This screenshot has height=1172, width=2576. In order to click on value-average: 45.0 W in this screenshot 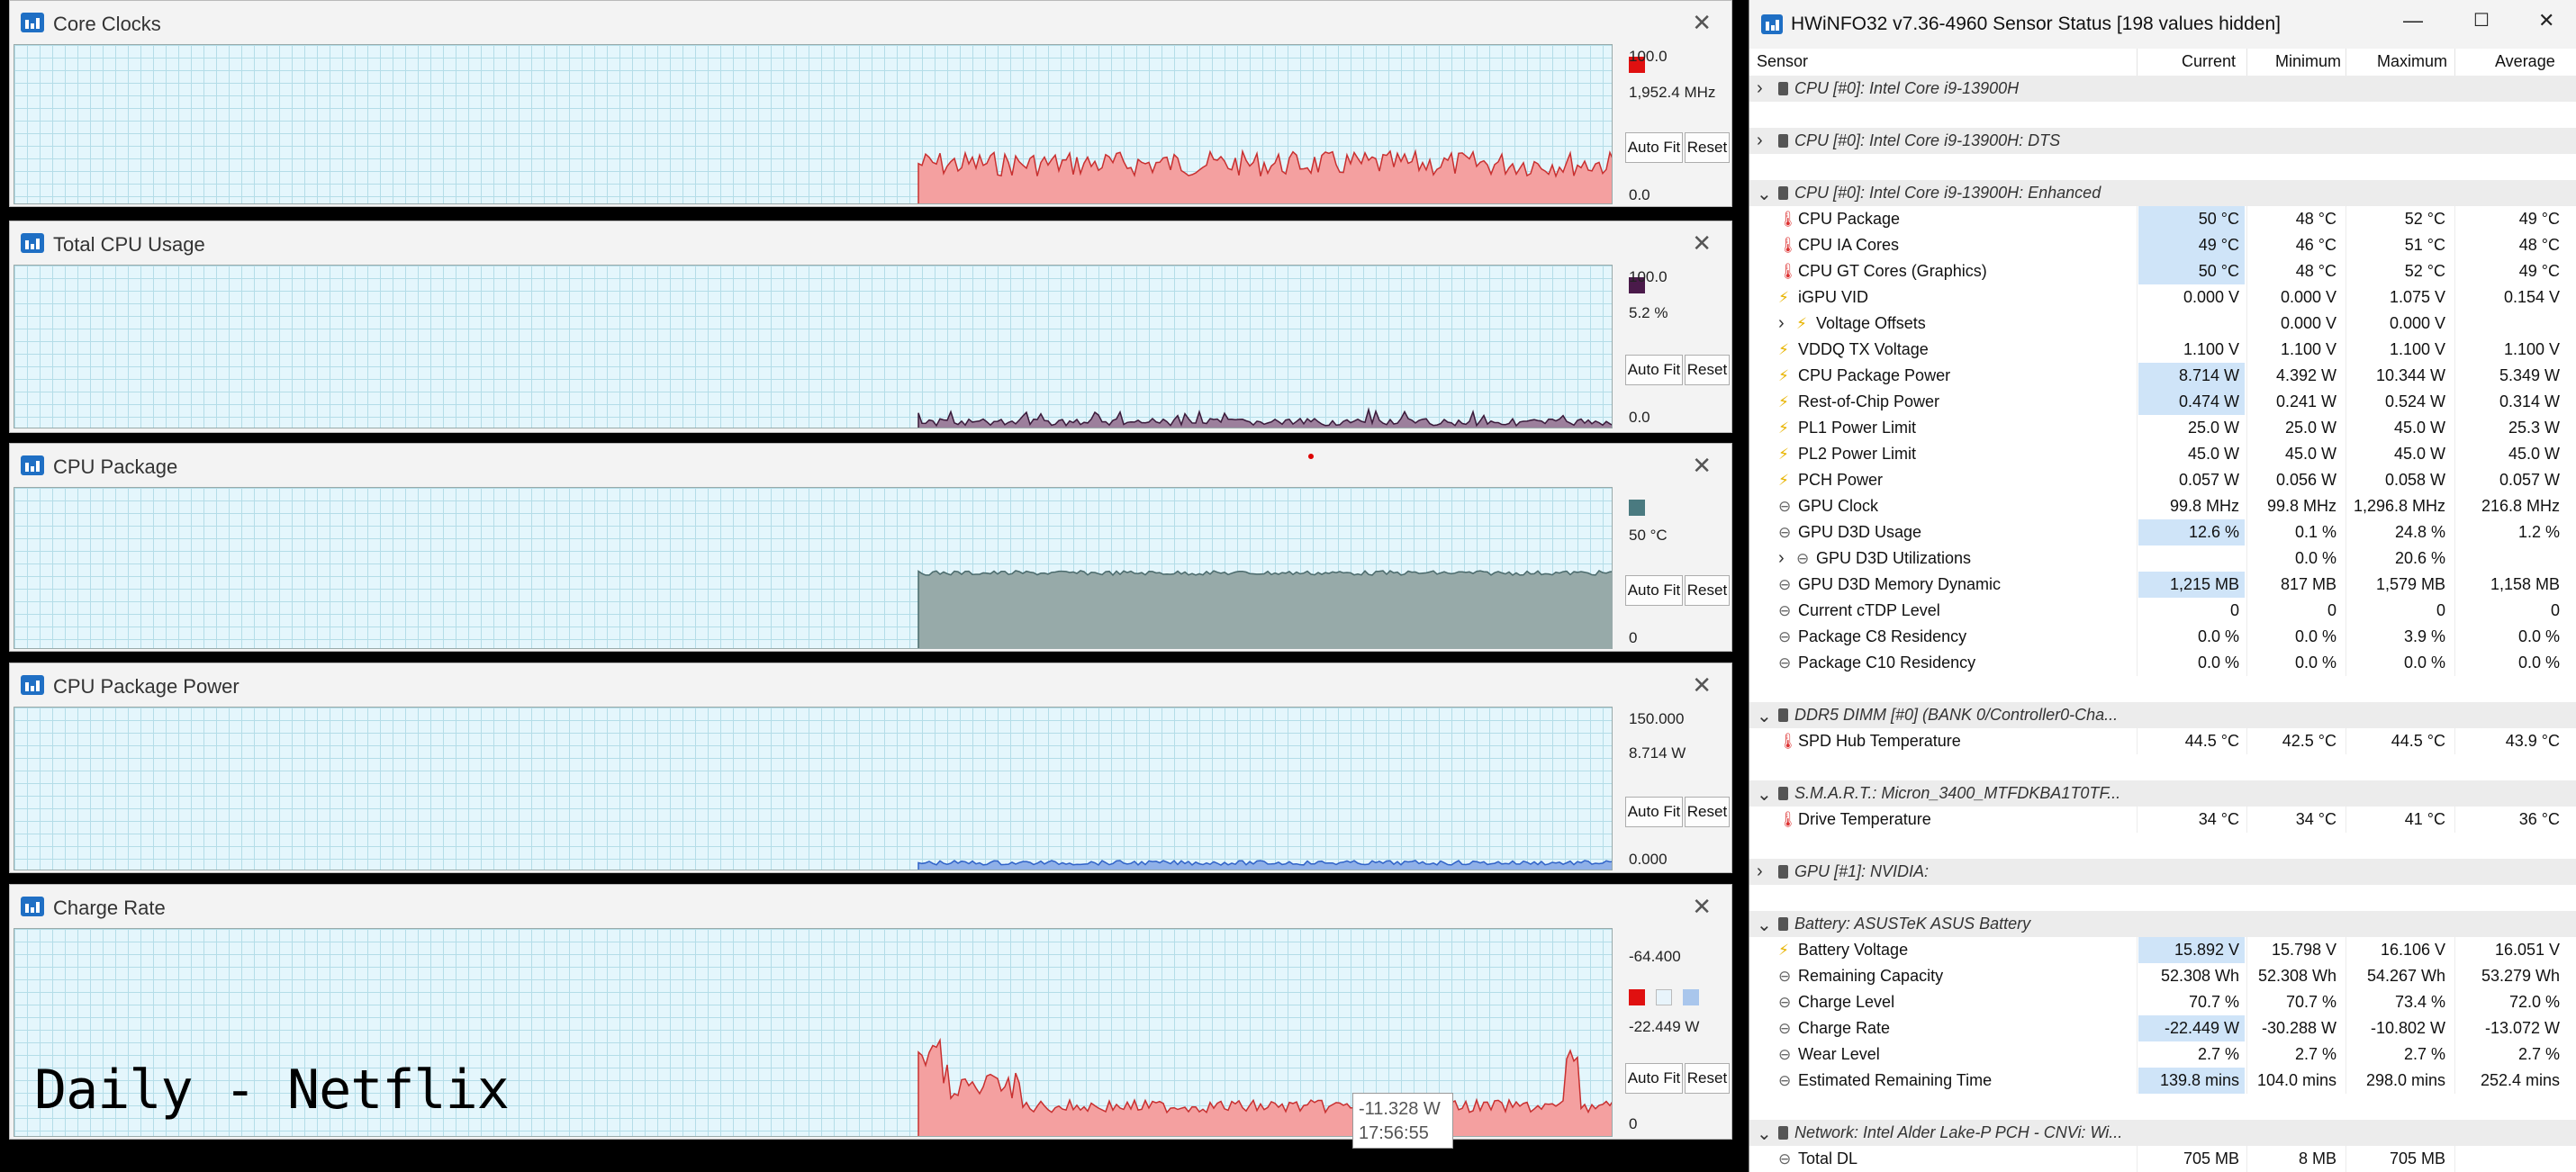, I will do `click(2534, 454)`.